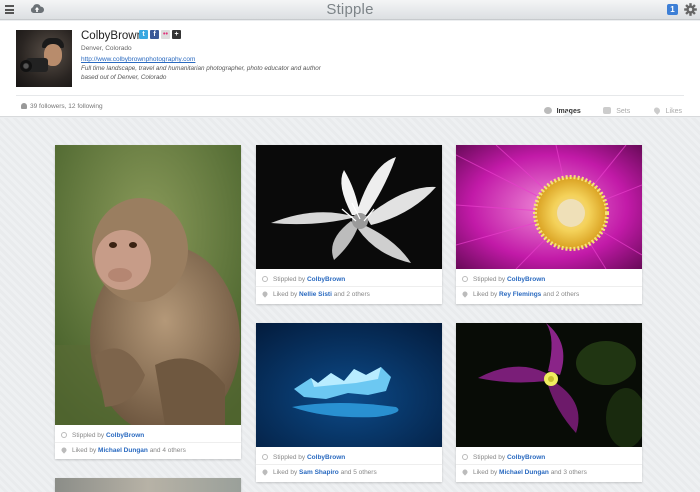 This screenshot has width=700, height=492. Describe the element at coordinates (672, 9) in the screenshot. I see `notification-badge: 1` at that location.